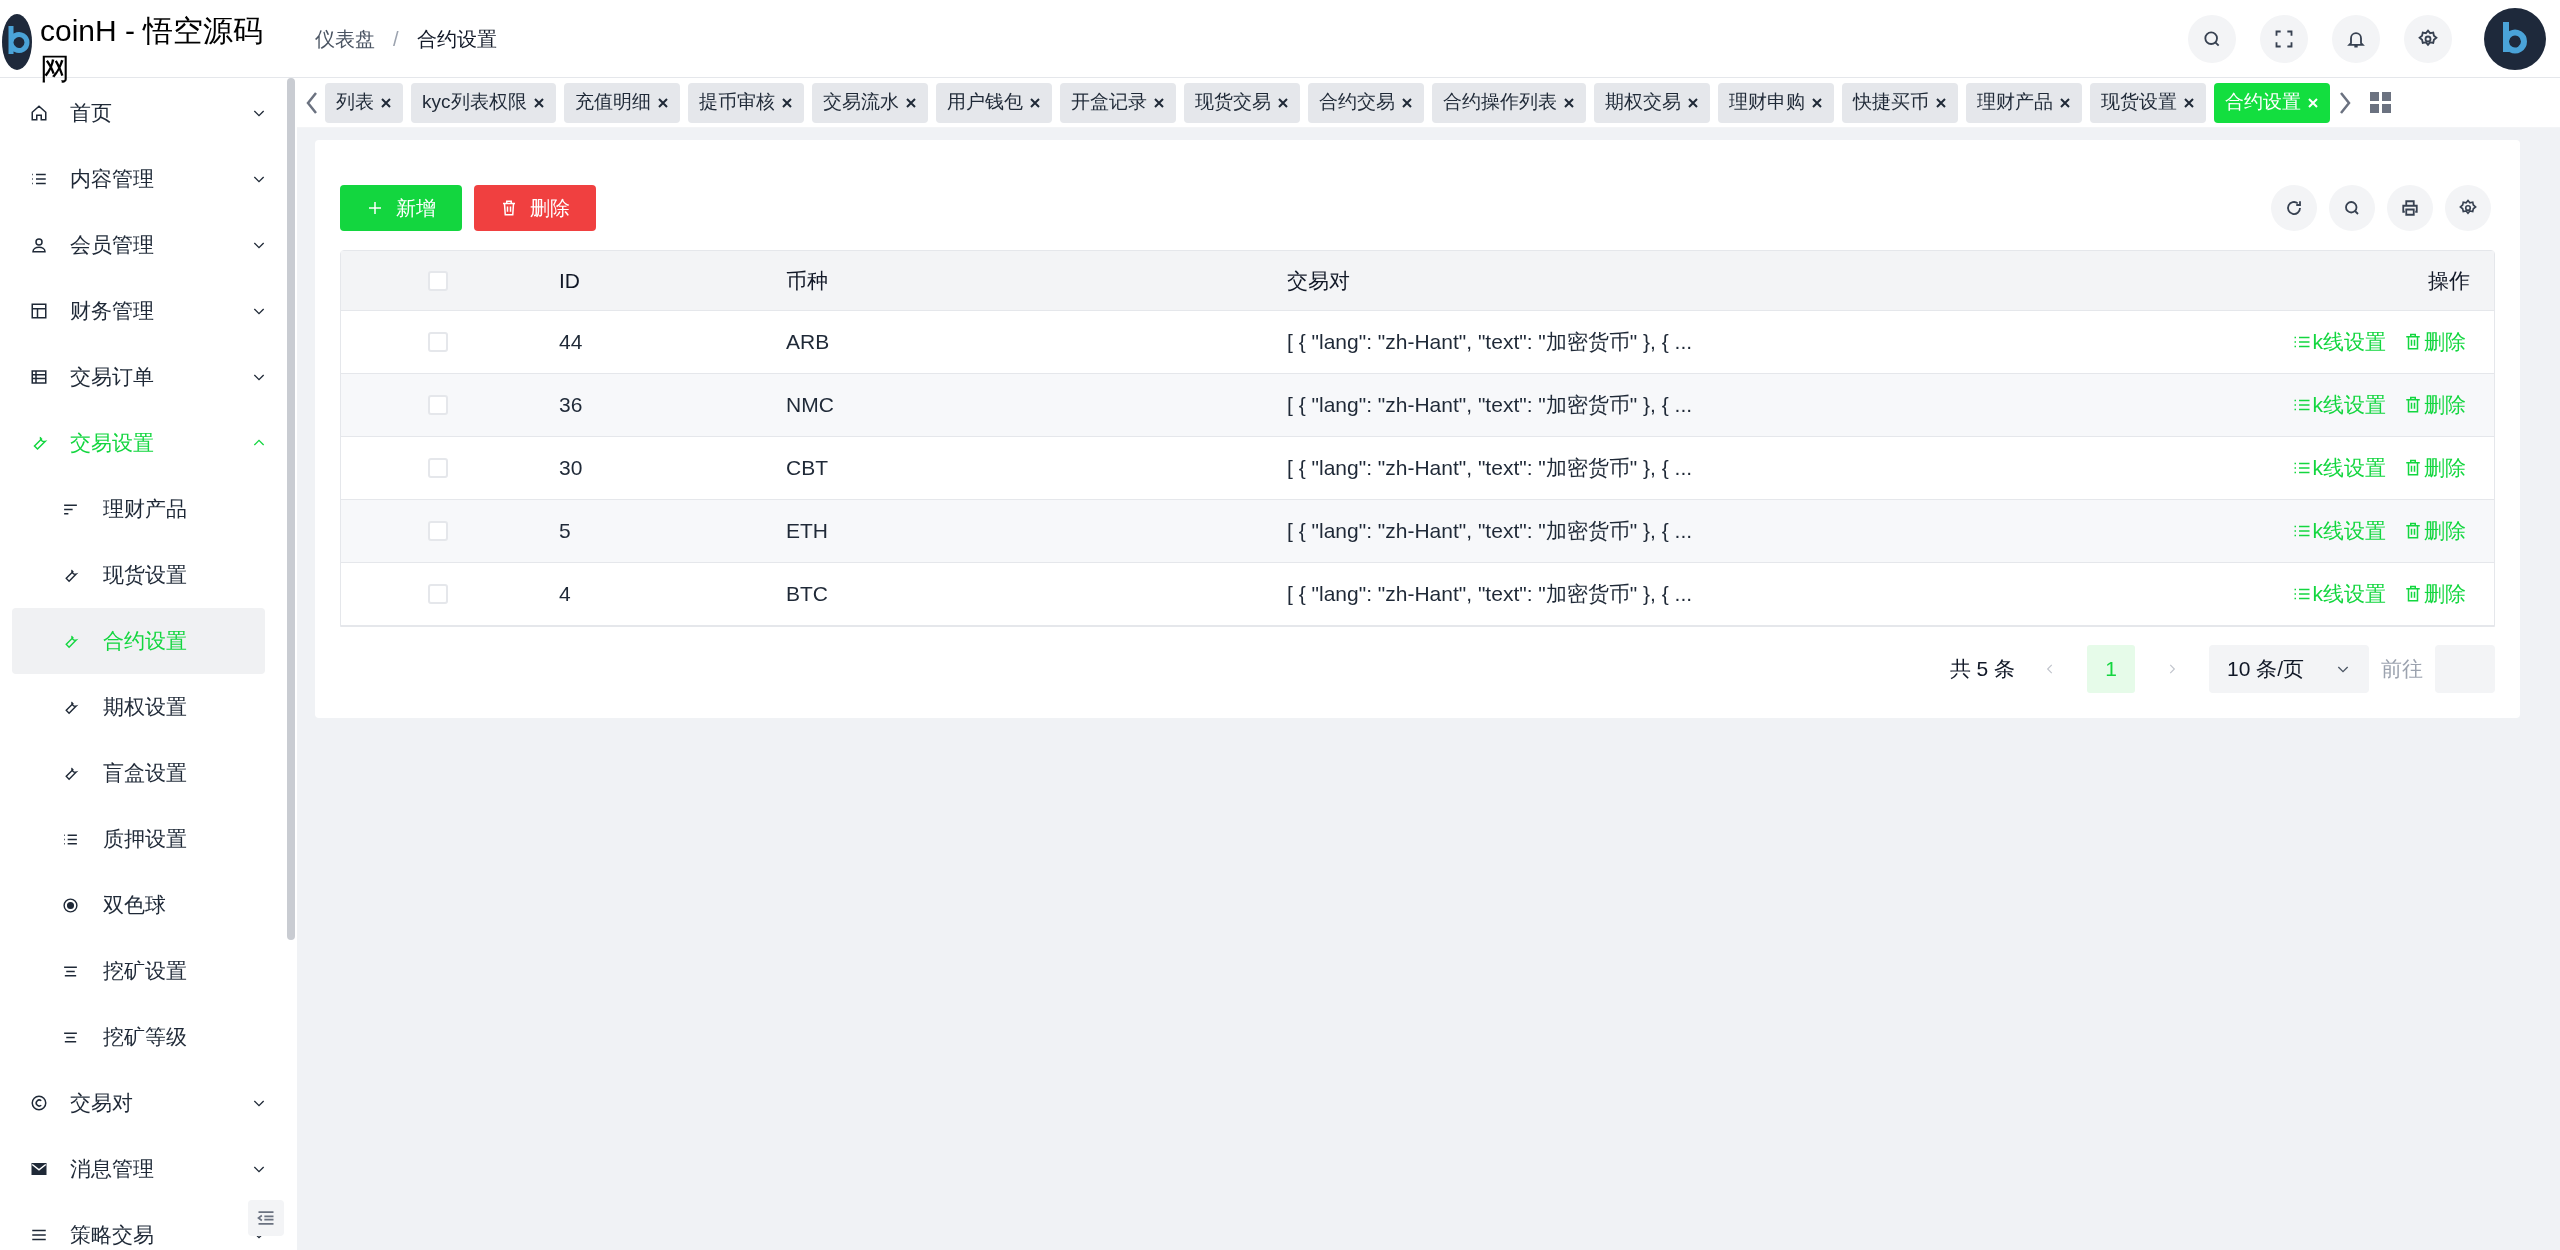  I want to click on tab: 理财申购, so click(1775, 102).